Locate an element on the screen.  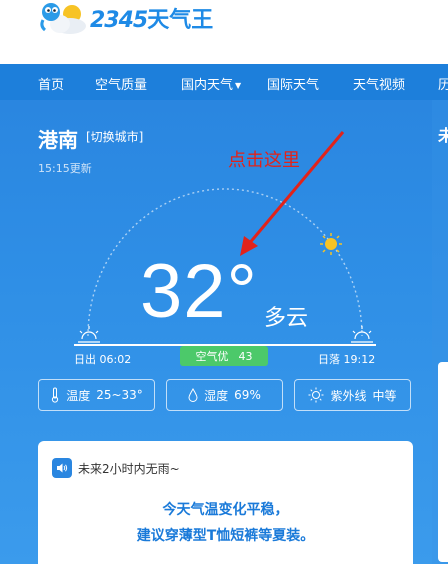
nav-item-home: 首页 is located at coordinates (51, 83).